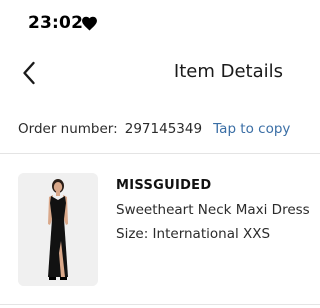  What do you see at coordinates (193, 234) in the screenshot?
I see `item-size: Size: International XXS` at bounding box center [193, 234].